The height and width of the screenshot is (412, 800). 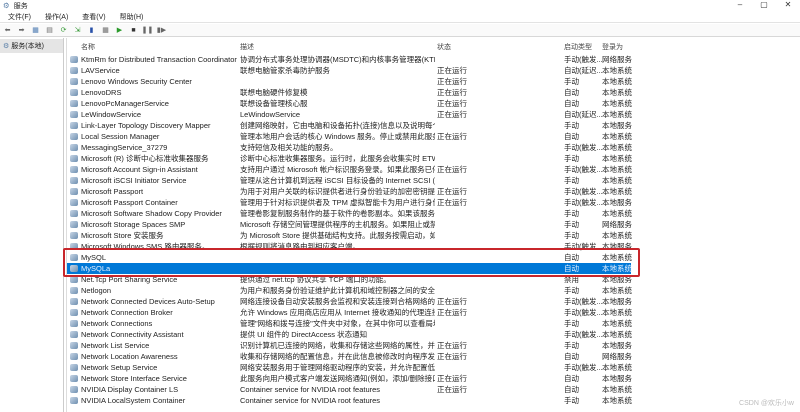 I want to click on menu-view: 查看(V), so click(x=93, y=17).